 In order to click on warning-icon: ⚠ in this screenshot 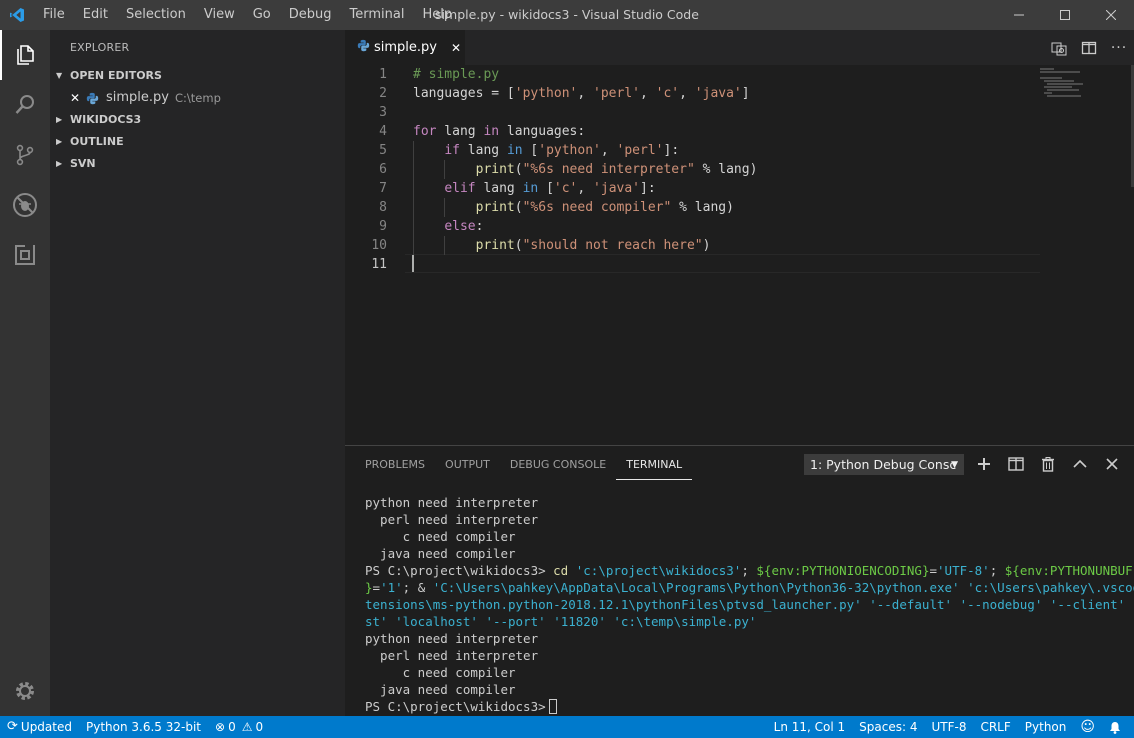, I will do `click(247, 727)`.